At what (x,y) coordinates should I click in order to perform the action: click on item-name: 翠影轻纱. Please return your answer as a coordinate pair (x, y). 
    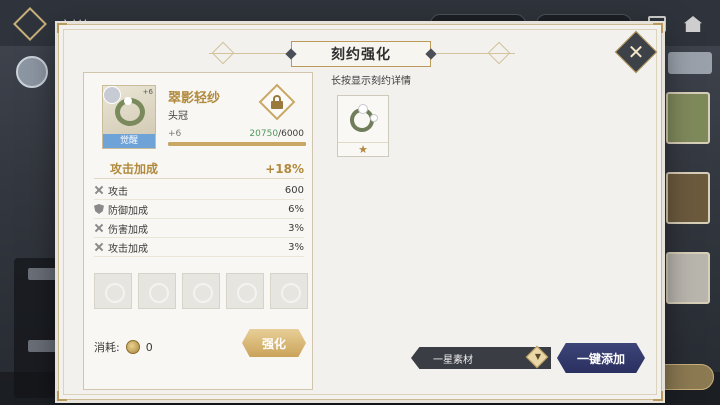
    Looking at the image, I should click on (194, 98).